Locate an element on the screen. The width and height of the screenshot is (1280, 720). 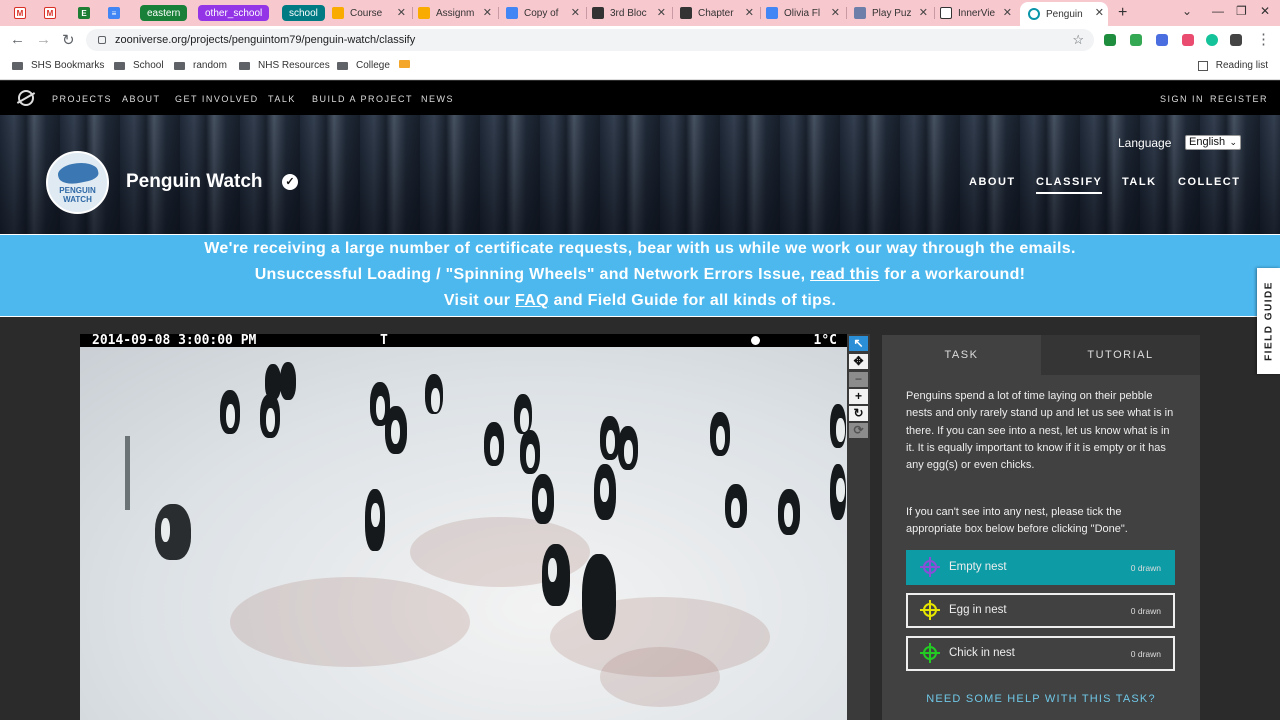
reload-icon: ↻ is located at coordinates (68, 40).